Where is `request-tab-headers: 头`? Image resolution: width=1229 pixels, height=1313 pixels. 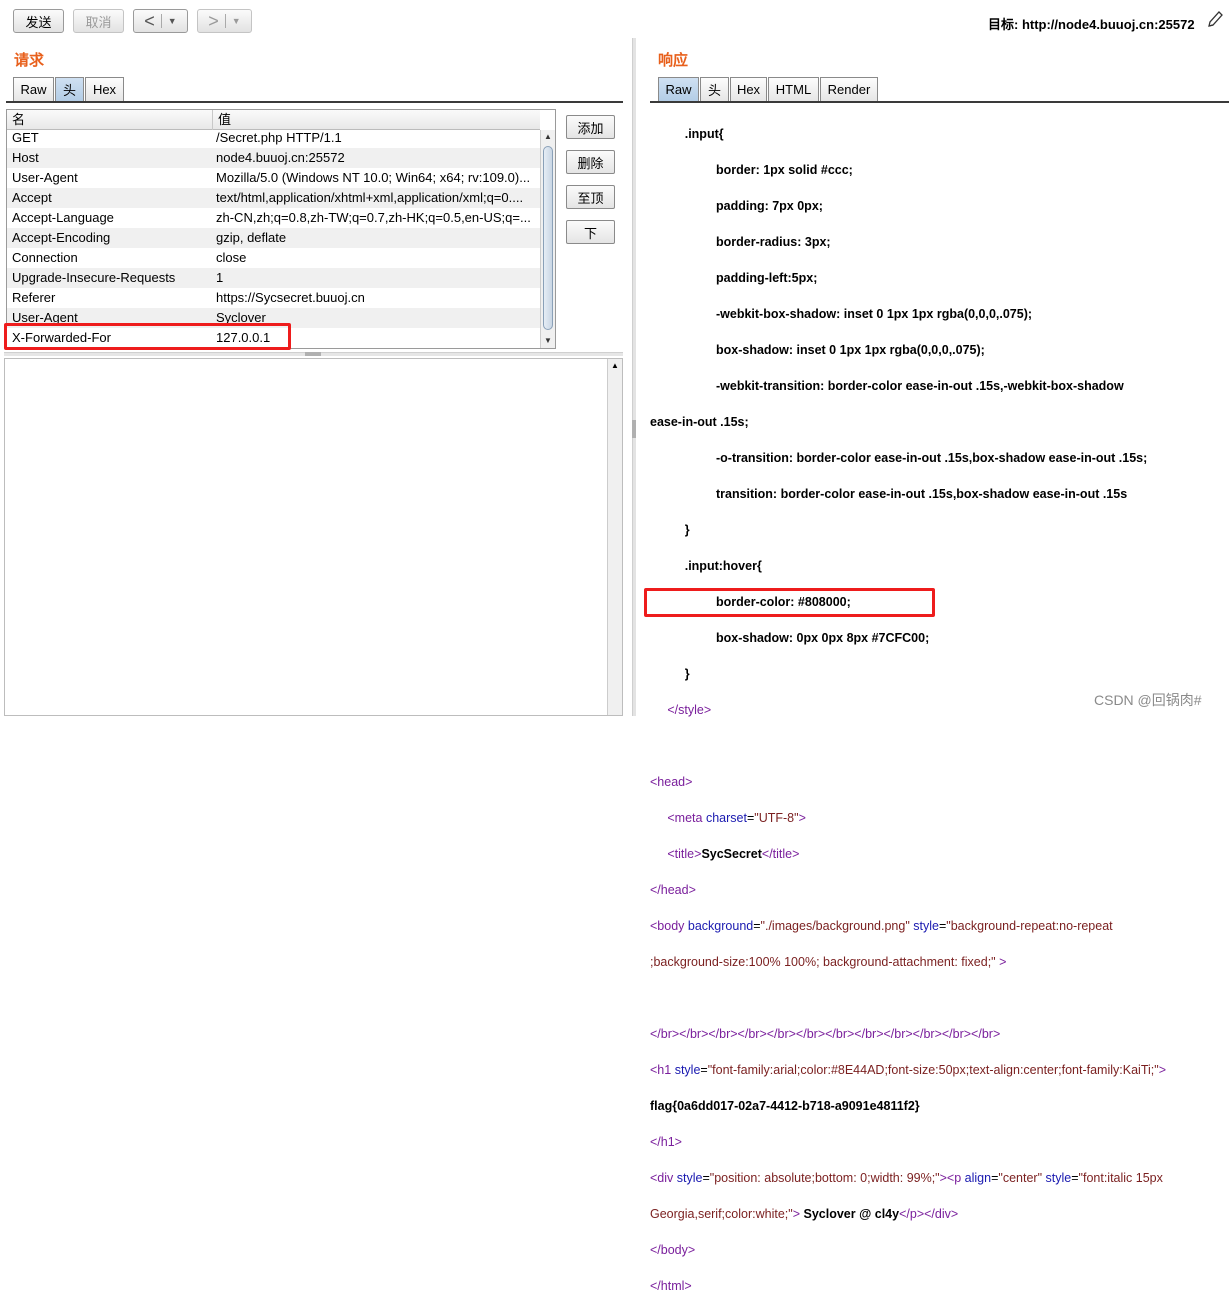 request-tab-headers: 头 is located at coordinates (69, 89).